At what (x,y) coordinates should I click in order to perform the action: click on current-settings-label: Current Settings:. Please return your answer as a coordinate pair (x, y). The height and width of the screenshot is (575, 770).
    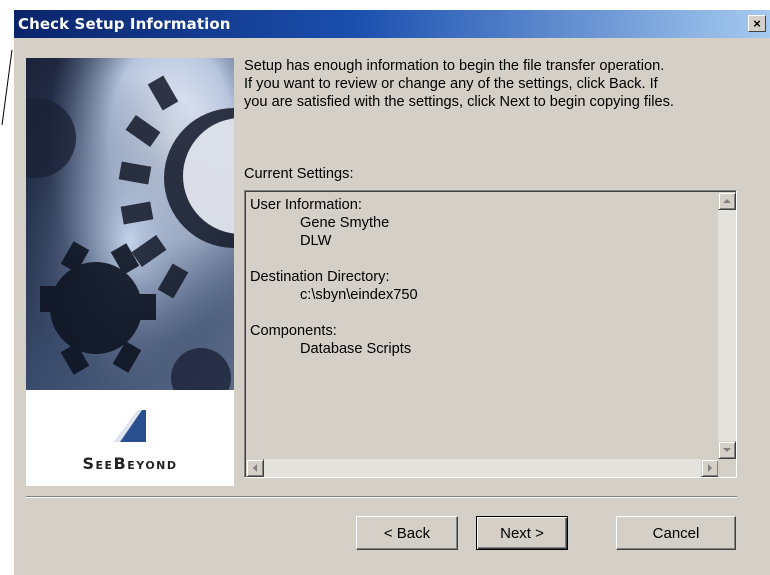
    Looking at the image, I should click on (299, 174).